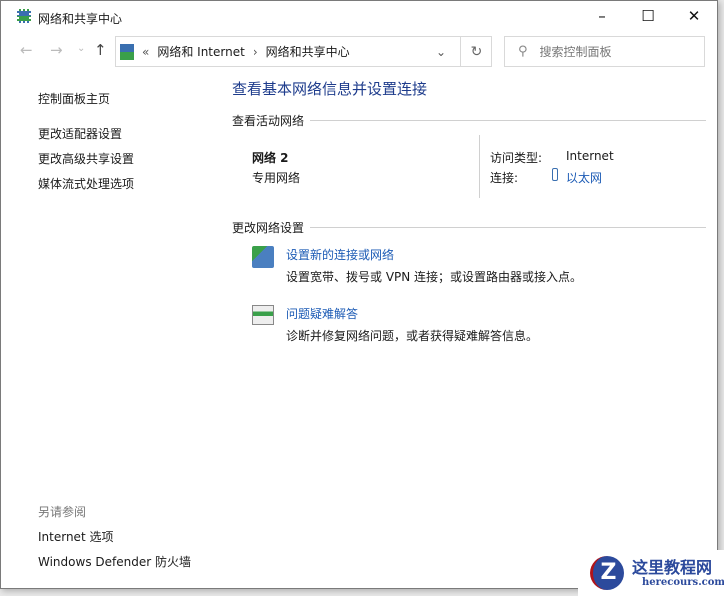 This screenshot has width=724, height=596. Describe the element at coordinates (62, 512) in the screenshot. I see `see-also-label: 另请参阅` at that location.